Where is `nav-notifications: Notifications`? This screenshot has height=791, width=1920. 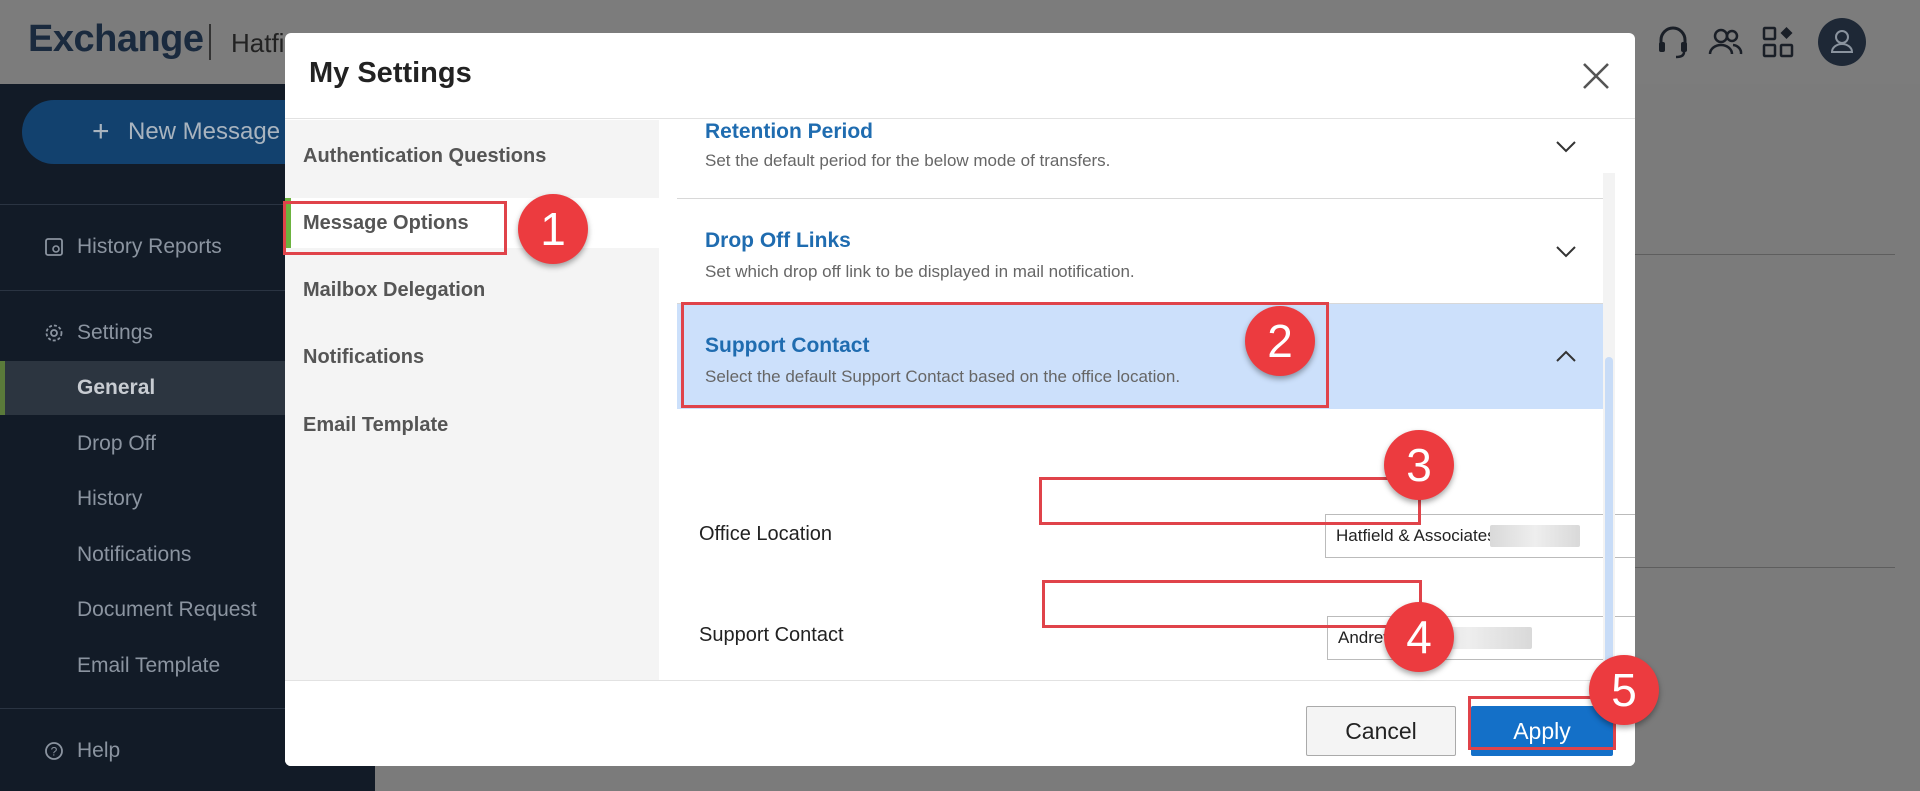 nav-notifications: Notifications is located at coordinates (472, 357).